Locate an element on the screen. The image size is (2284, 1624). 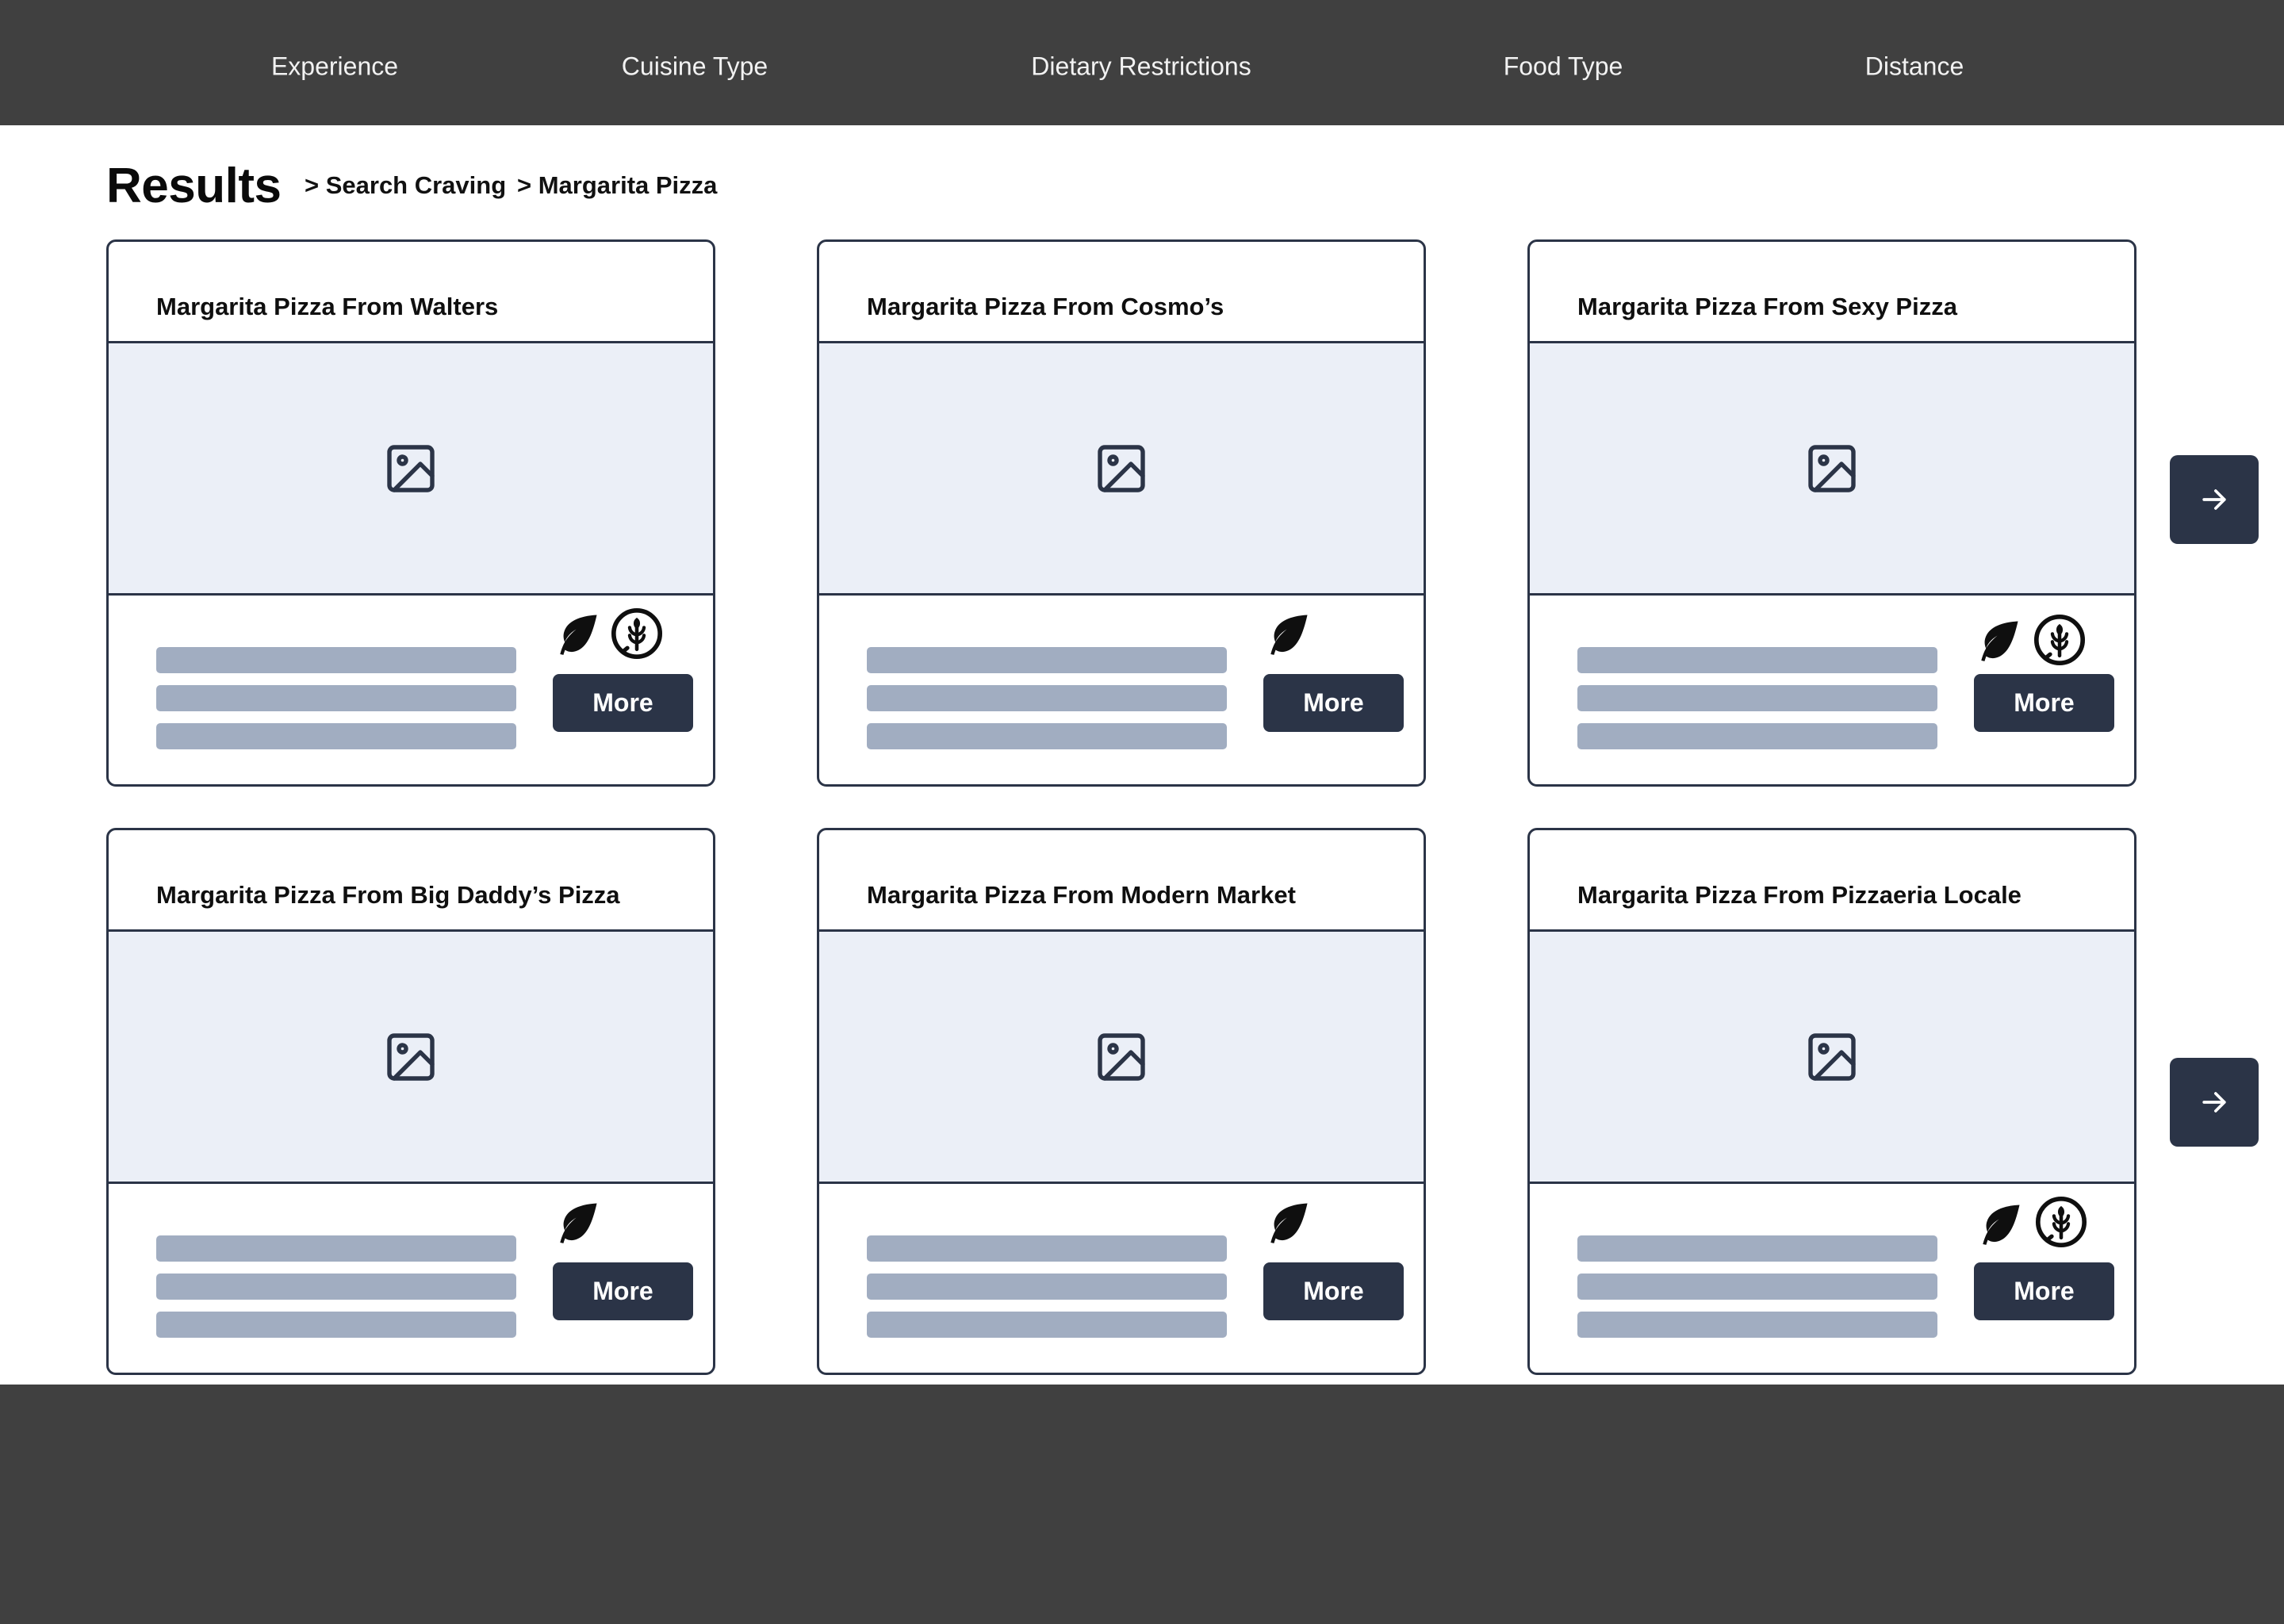
next-row-2-button is located at coordinates (2214, 1102).